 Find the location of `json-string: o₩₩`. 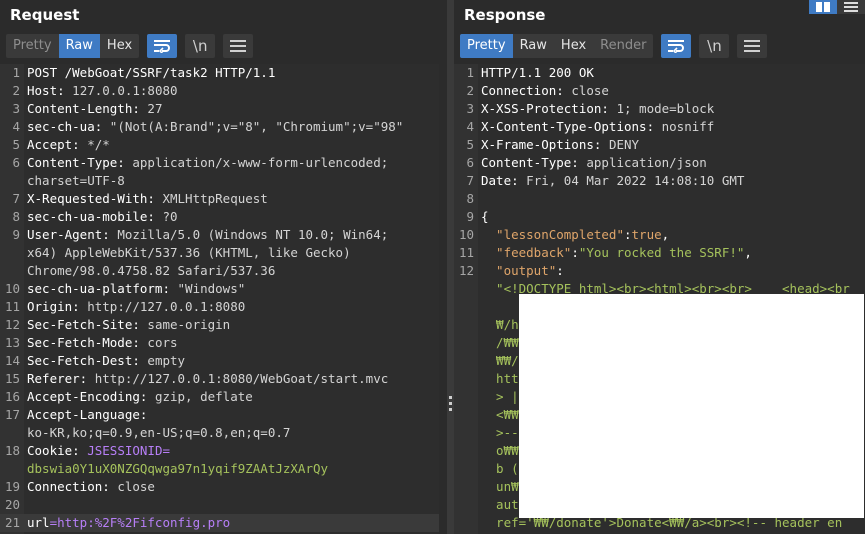

json-string: o₩₩ is located at coordinates (500, 450).